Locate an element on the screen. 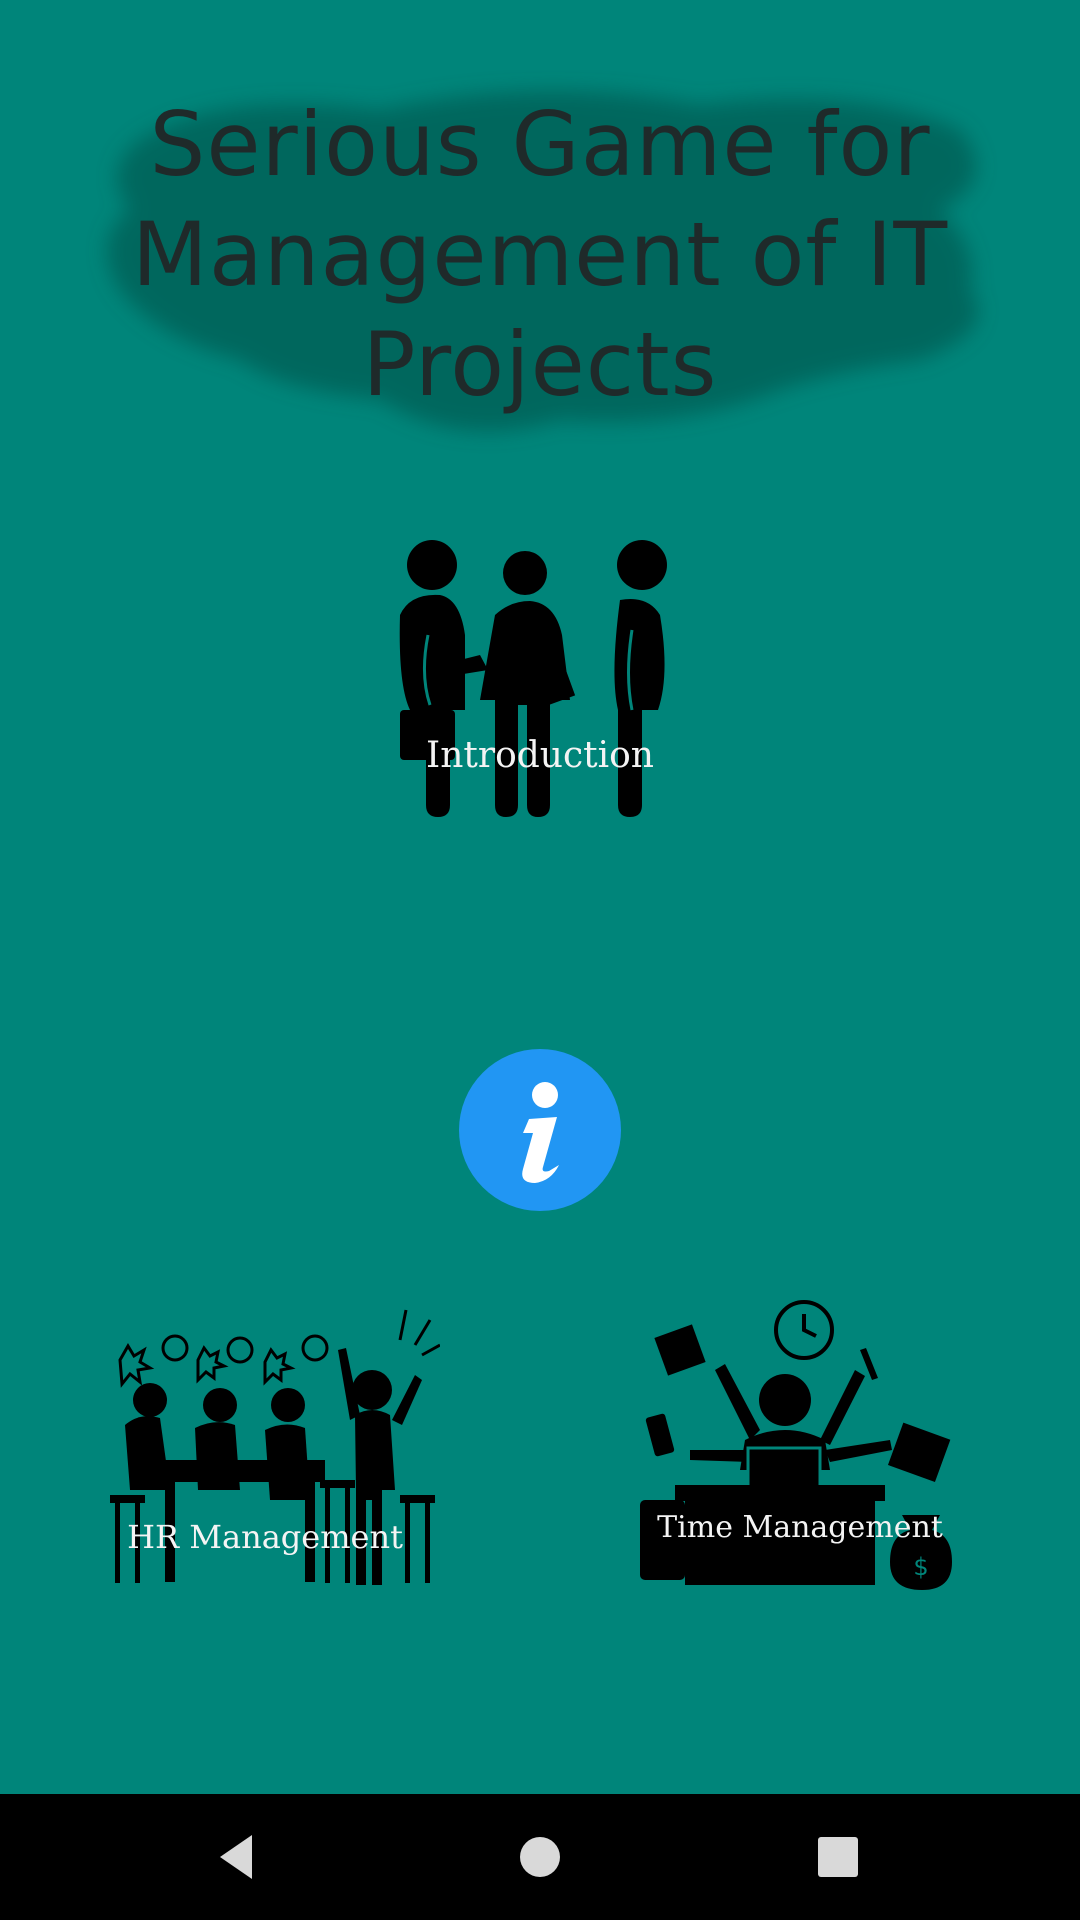  recents-square-icon is located at coordinates (838, 1857).